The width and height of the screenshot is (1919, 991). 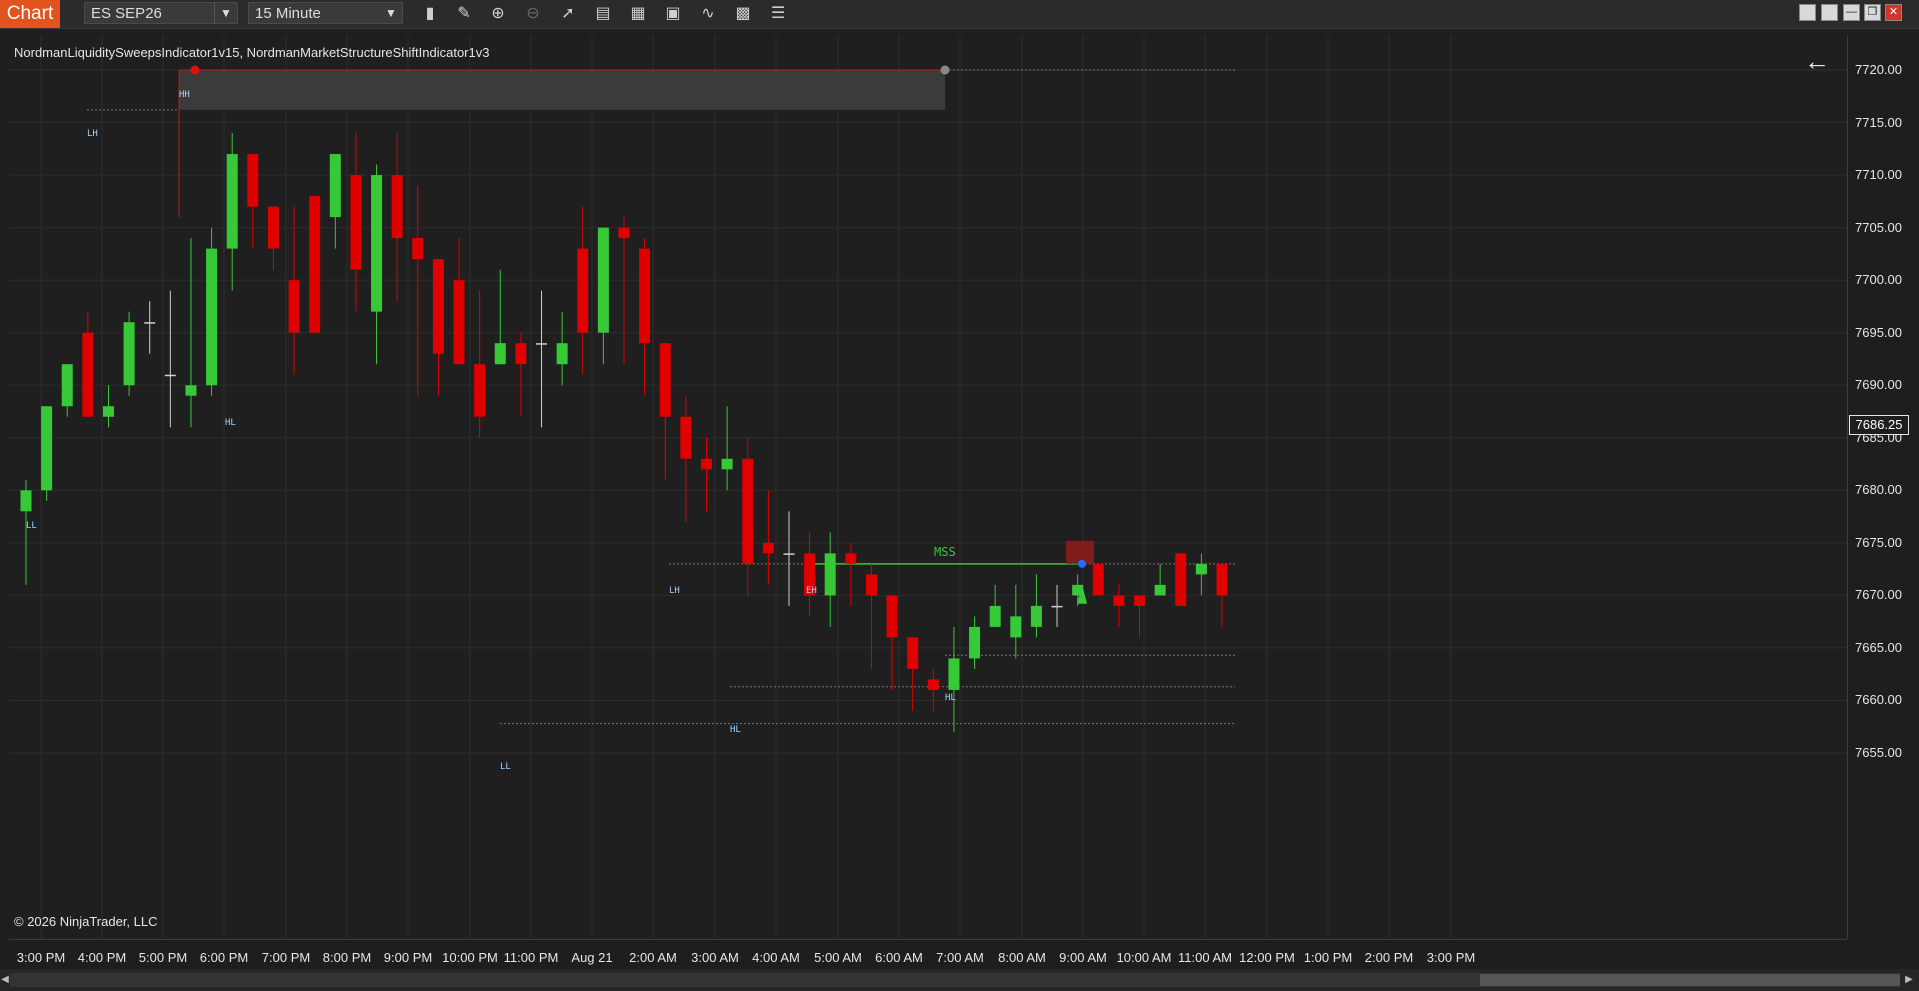 What do you see at coordinates (1022, 957) in the screenshot?
I see `time-tick-label: 8:00 AM` at bounding box center [1022, 957].